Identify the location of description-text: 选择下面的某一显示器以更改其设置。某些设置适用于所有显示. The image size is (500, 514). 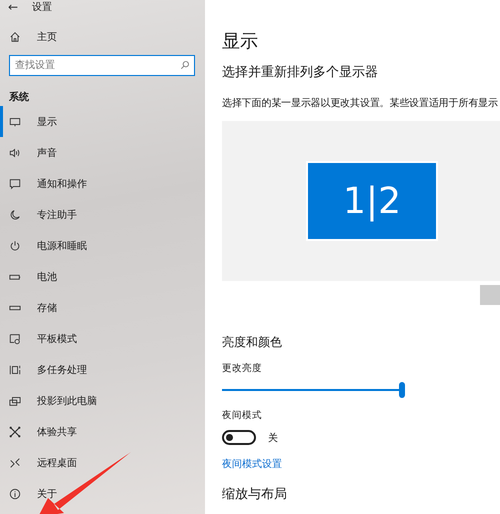
(360, 103).